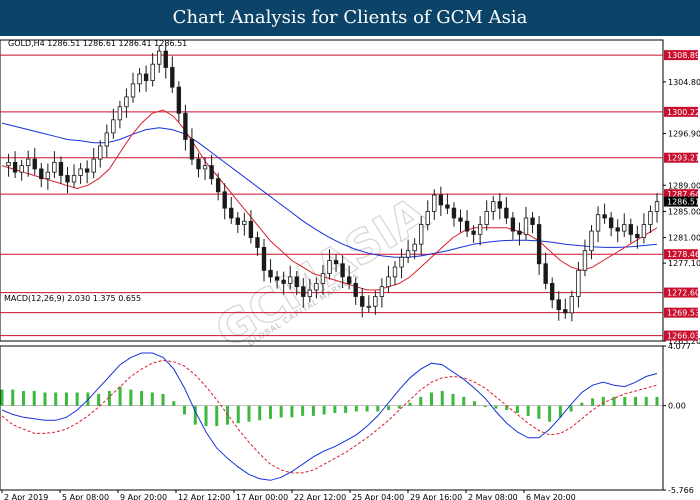 The image size is (700, 500). I want to click on price-y-tick-label: 1281.00, so click(684, 238).